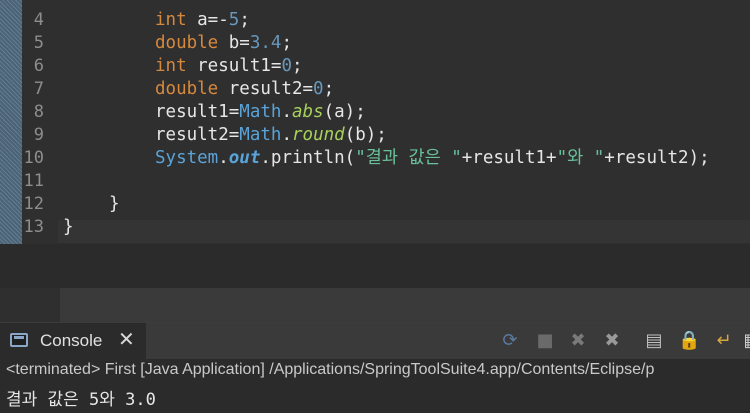 This screenshot has height=413, width=750. I want to click on close-icon: ✕, so click(126, 340).